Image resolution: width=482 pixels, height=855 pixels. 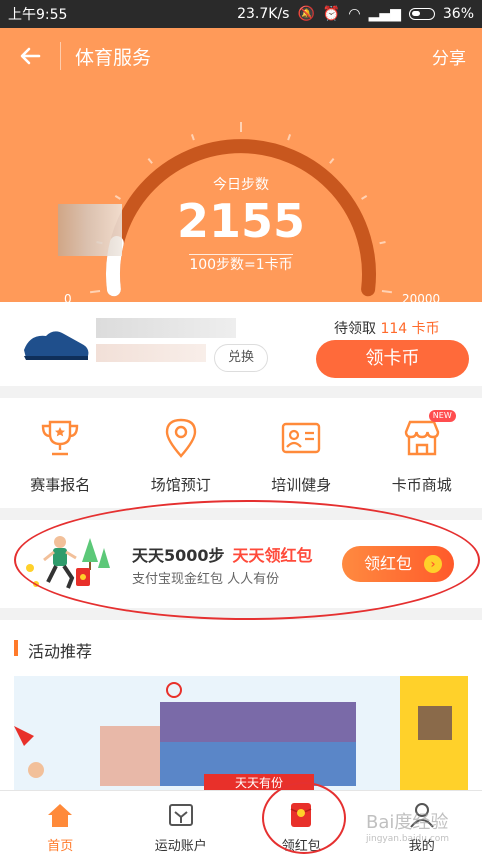 I want to click on activity-banner-illustration-icon: 天天有份, so click(x=241, y=733).